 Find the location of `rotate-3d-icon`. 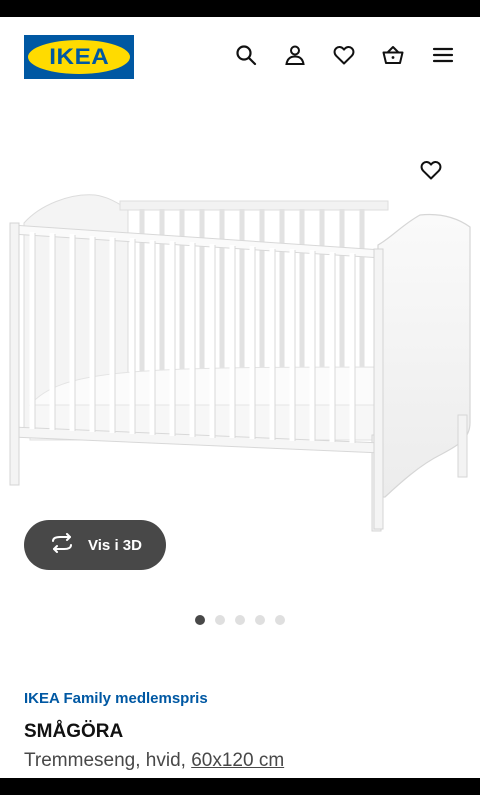

rotate-3d-icon is located at coordinates (62, 545).